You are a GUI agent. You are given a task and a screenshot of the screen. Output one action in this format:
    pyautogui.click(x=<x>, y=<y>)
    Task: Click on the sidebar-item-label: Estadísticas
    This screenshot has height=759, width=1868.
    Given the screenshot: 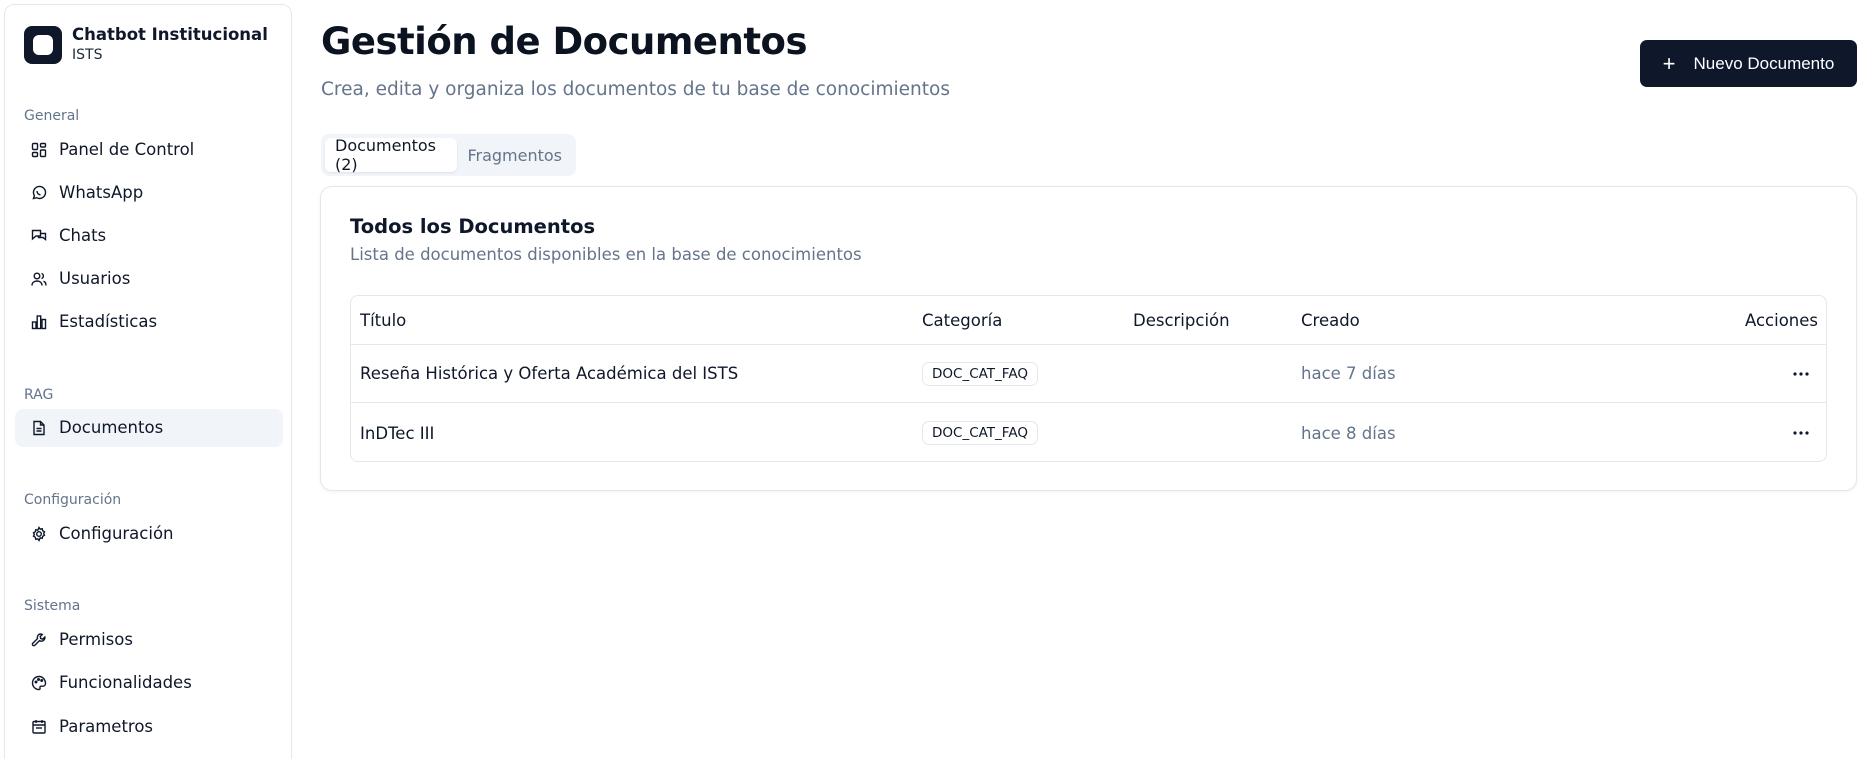 What is the action you would take?
    pyautogui.click(x=108, y=321)
    